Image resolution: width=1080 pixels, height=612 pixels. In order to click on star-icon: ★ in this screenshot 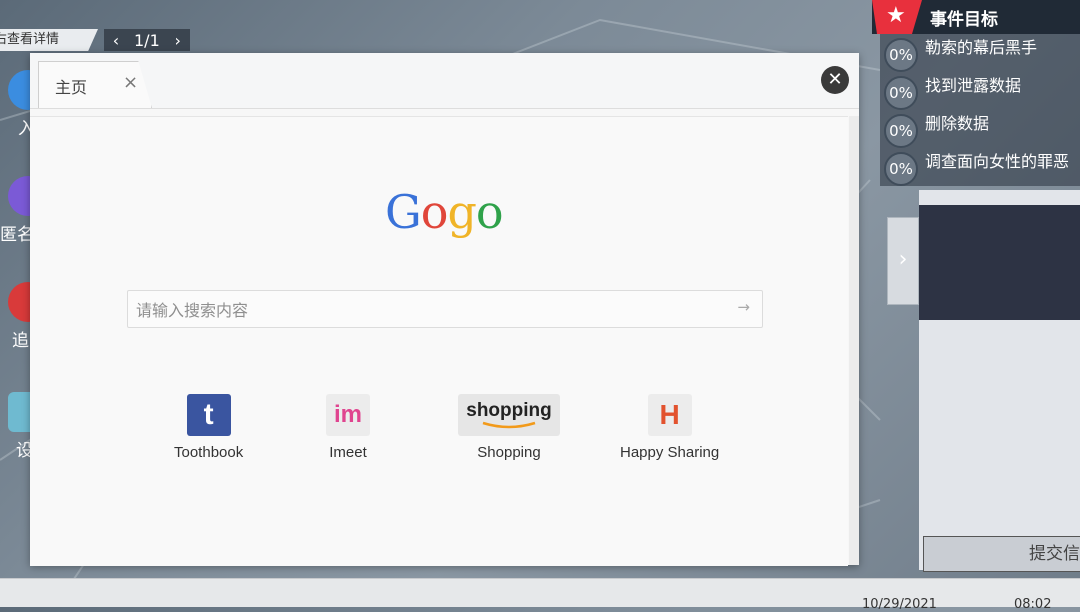, I will do `click(896, 15)`.